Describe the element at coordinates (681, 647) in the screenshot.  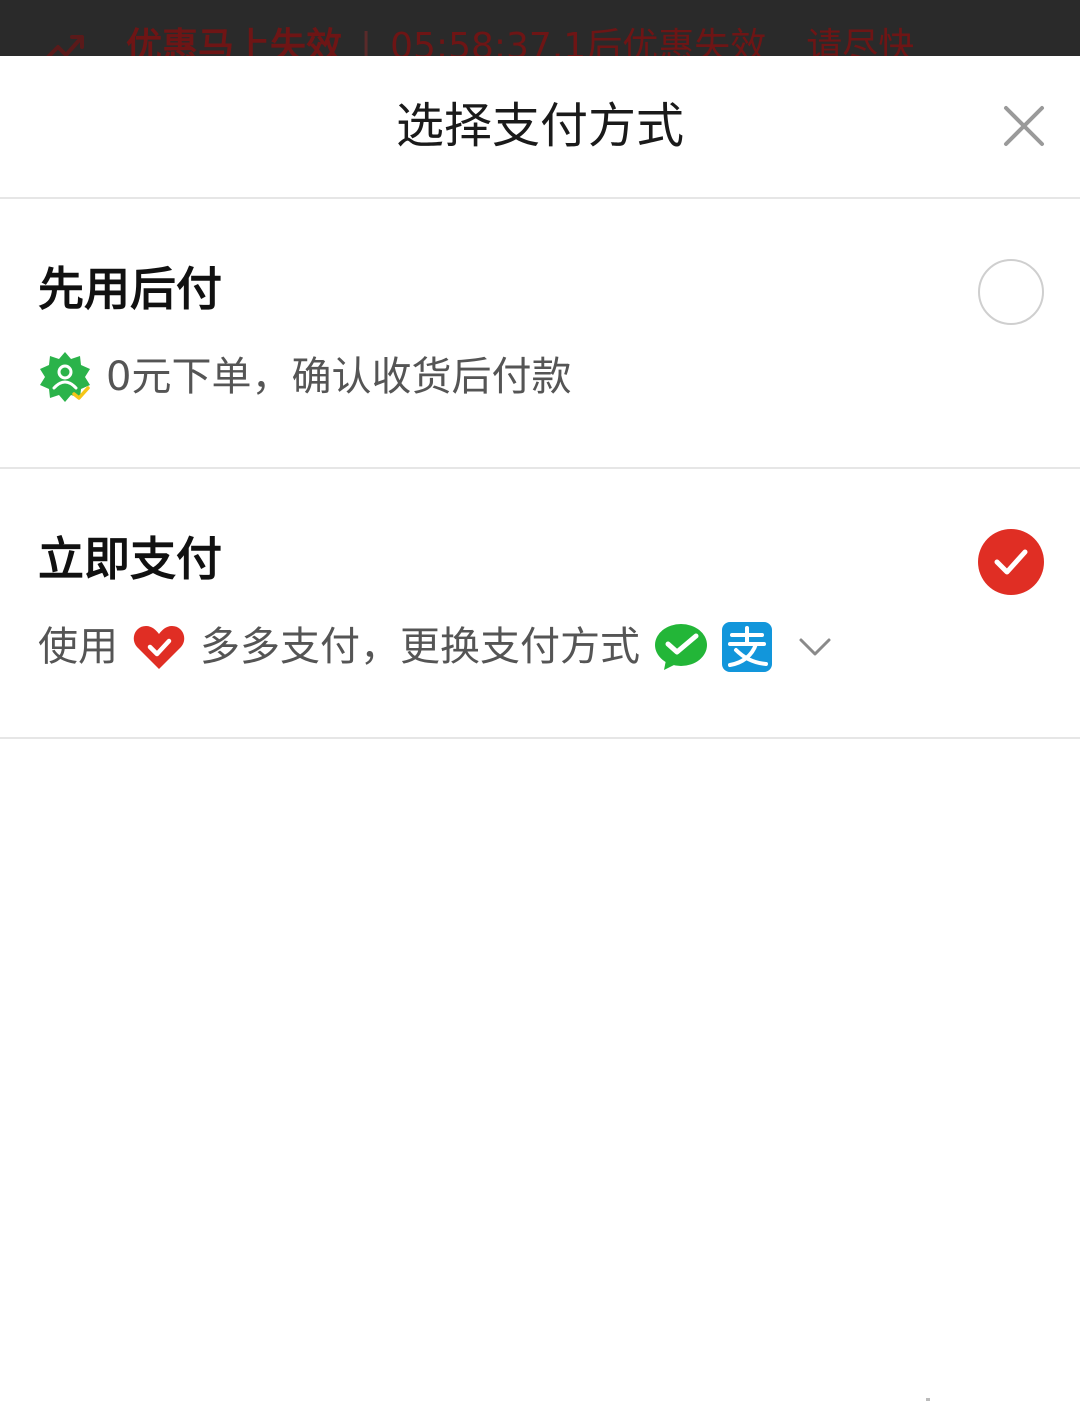
I see `wechat-pay-icon` at that location.